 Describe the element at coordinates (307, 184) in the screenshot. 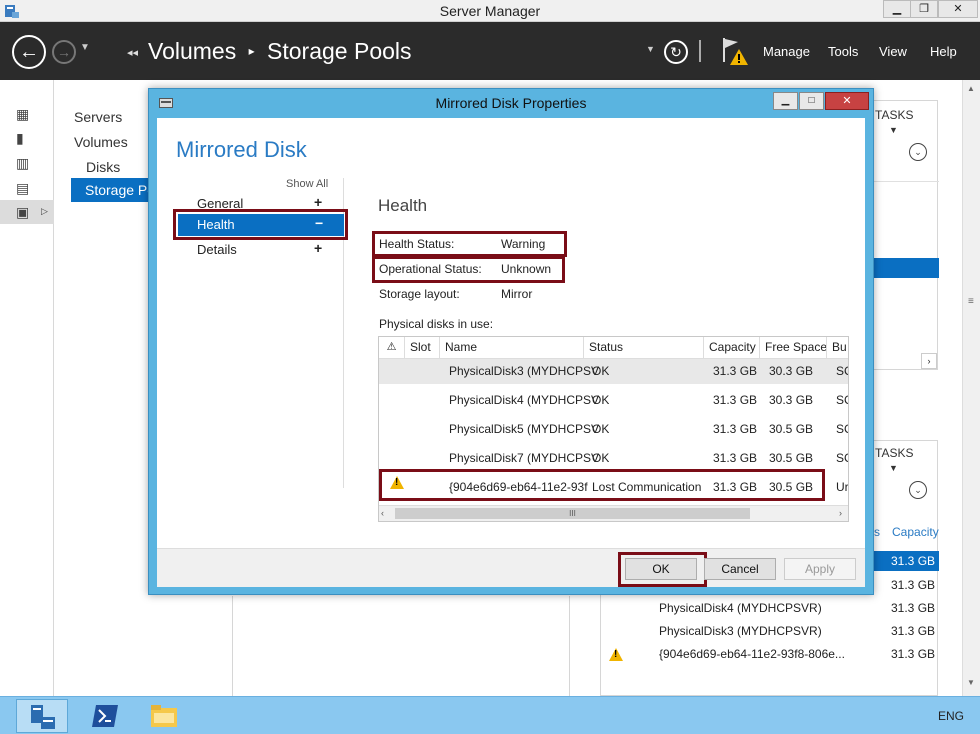

I see `show-all-link: Show All` at that location.